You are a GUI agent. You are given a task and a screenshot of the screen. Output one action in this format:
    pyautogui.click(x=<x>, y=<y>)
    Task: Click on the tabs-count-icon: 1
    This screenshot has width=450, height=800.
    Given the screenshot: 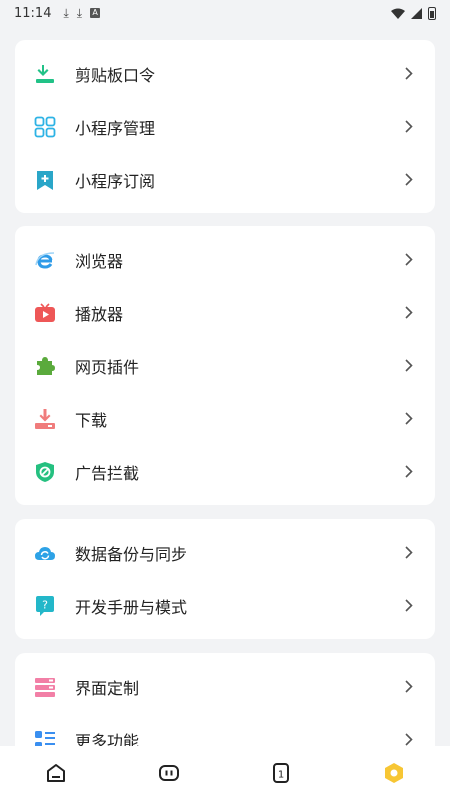 What is the action you would take?
    pyautogui.click(x=281, y=773)
    